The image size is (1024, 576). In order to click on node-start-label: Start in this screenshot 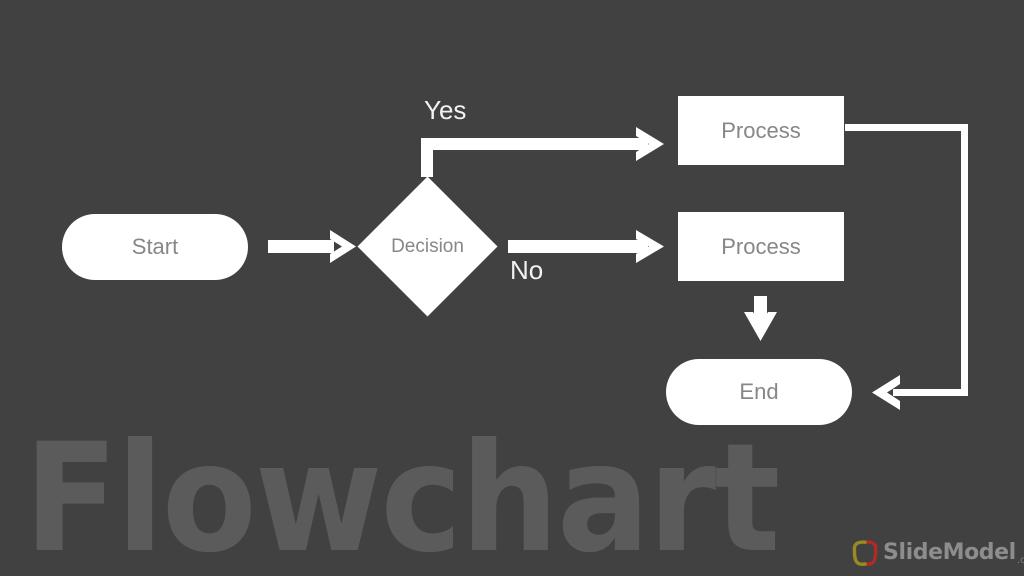, I will do `click(155, 246)`.